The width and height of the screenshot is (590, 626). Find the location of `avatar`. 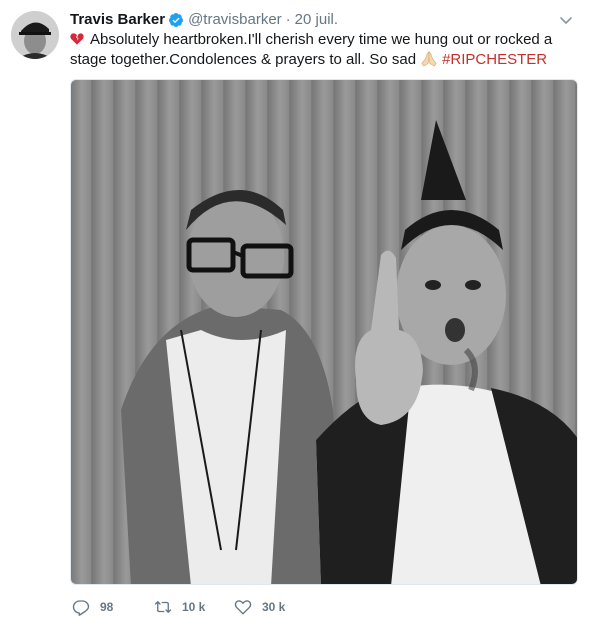

avatar is located at coordinates (35, 35).